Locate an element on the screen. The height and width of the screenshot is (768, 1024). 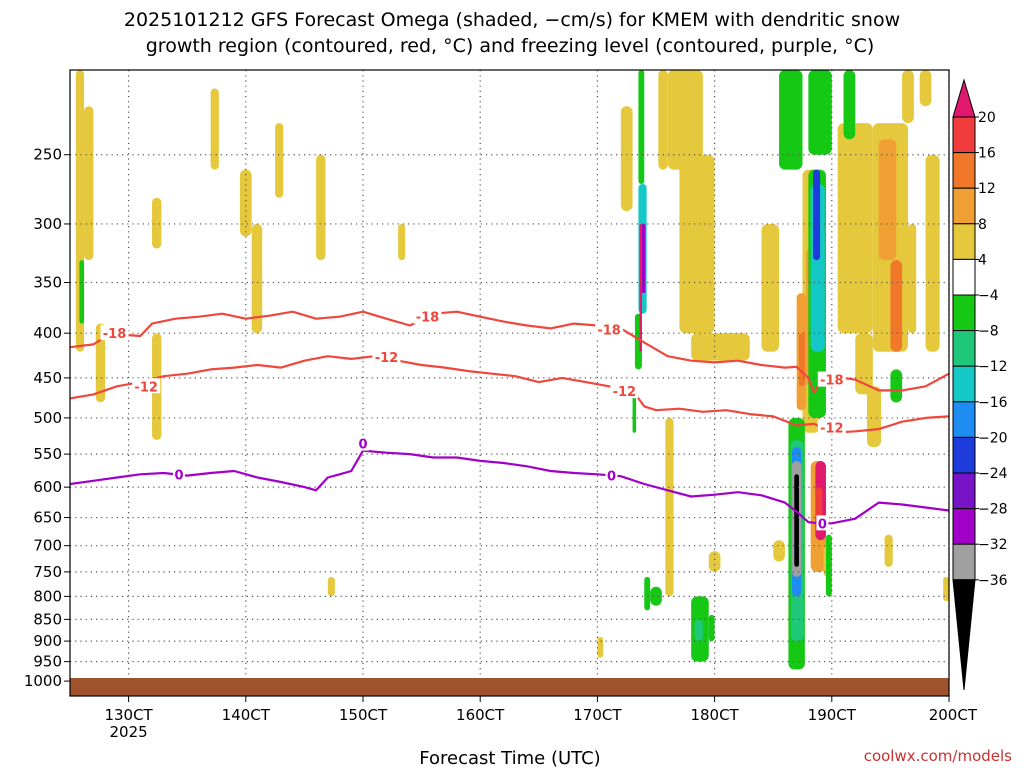
colorbar-label-5: −4 is located at coordinates (988, 296).